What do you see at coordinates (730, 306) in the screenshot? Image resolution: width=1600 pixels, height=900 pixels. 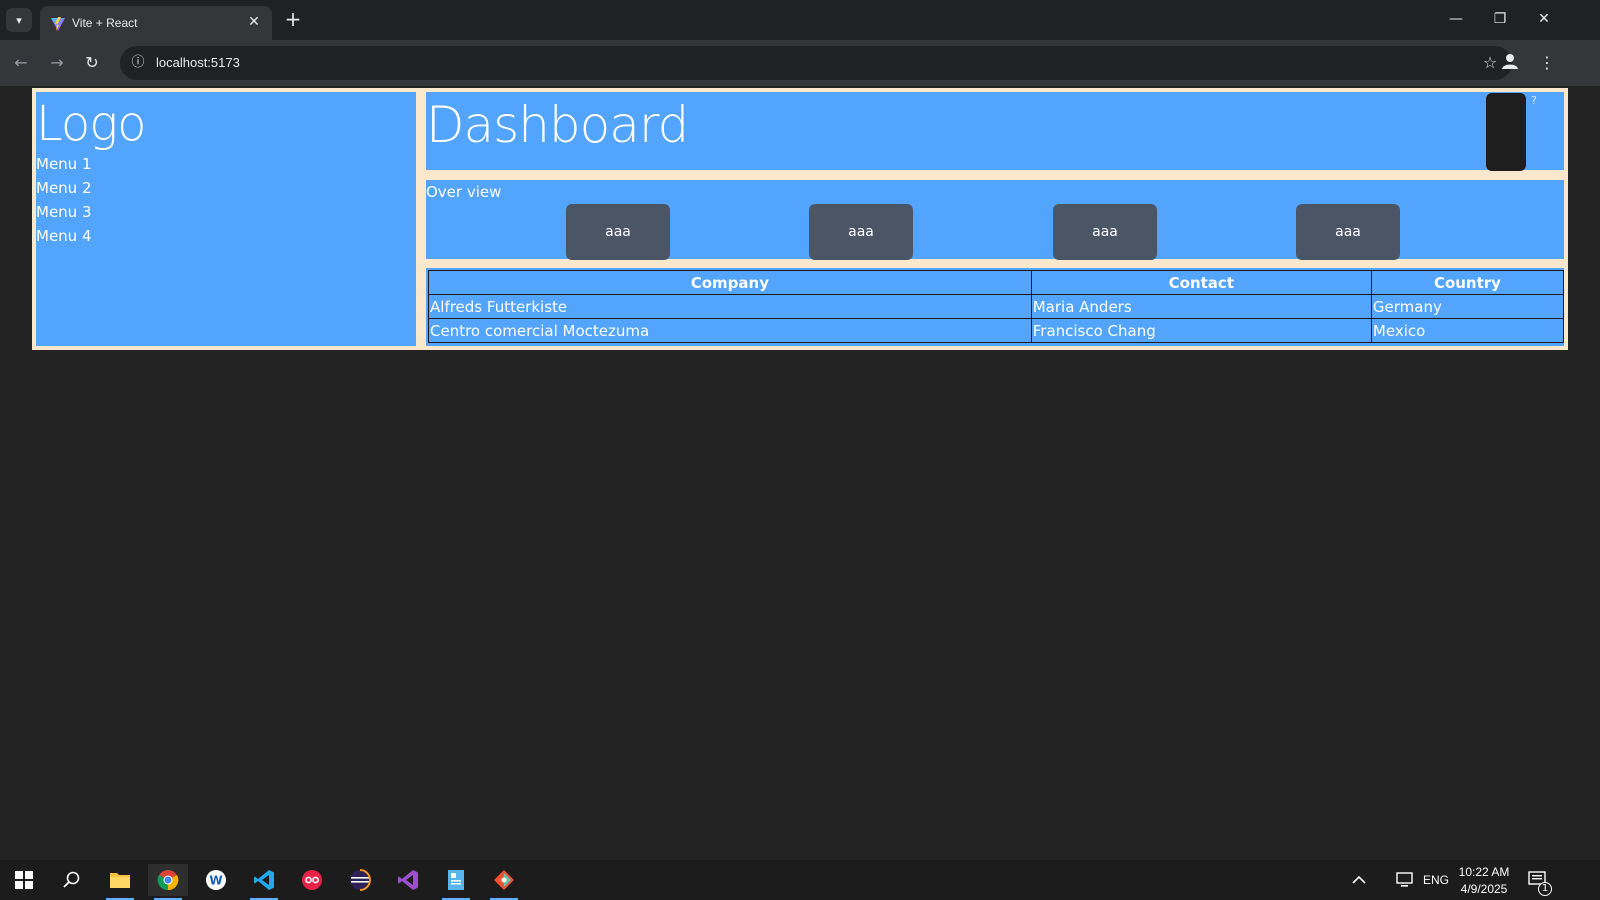 I see `cell-company: Alfreds Futterkiste` at bounding box center [730, 306].